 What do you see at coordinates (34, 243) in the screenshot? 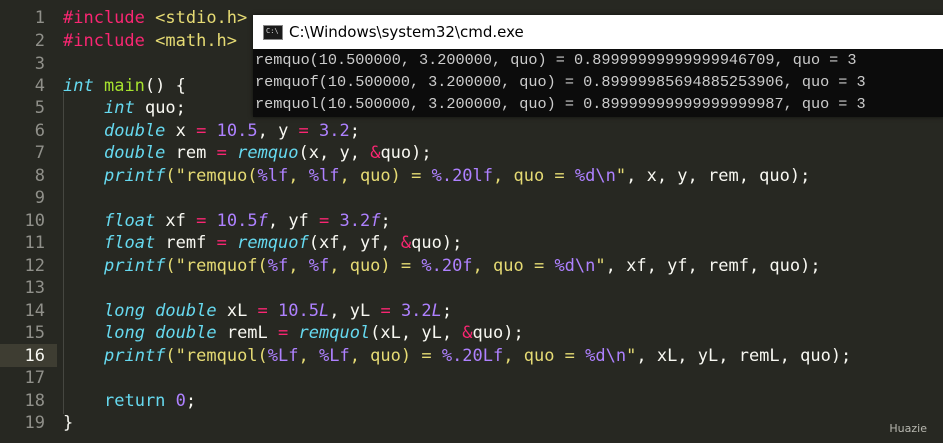
I see `line-number: 11` at bounding box center [34, 243].